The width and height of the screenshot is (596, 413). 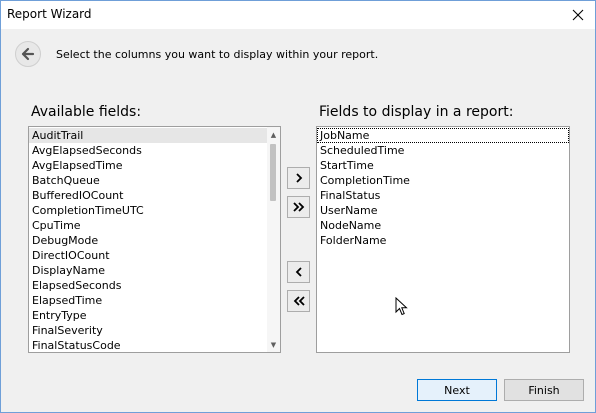 I want to click on list-item: FolderName, so click(x=443, y=240).